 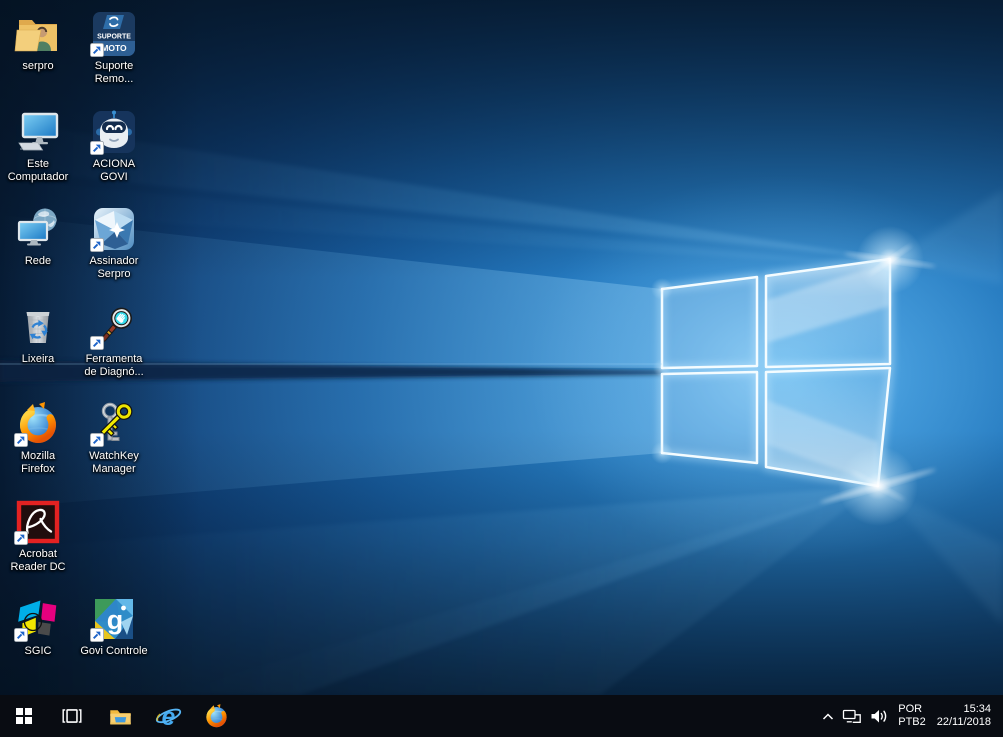 What do you see at coordinates (910, 709) in the screenshot?
I see `language-code: POR` at bounding box center [910, 709].